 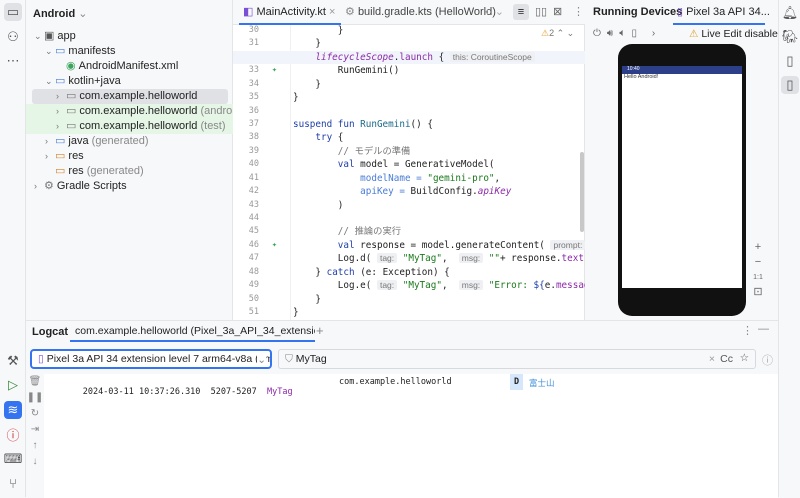 What do you see at coordinates (80, 51) in the screenshot?
I see `tree-item: ⌄ ▭ manifests` at bounding box center [80, 51].